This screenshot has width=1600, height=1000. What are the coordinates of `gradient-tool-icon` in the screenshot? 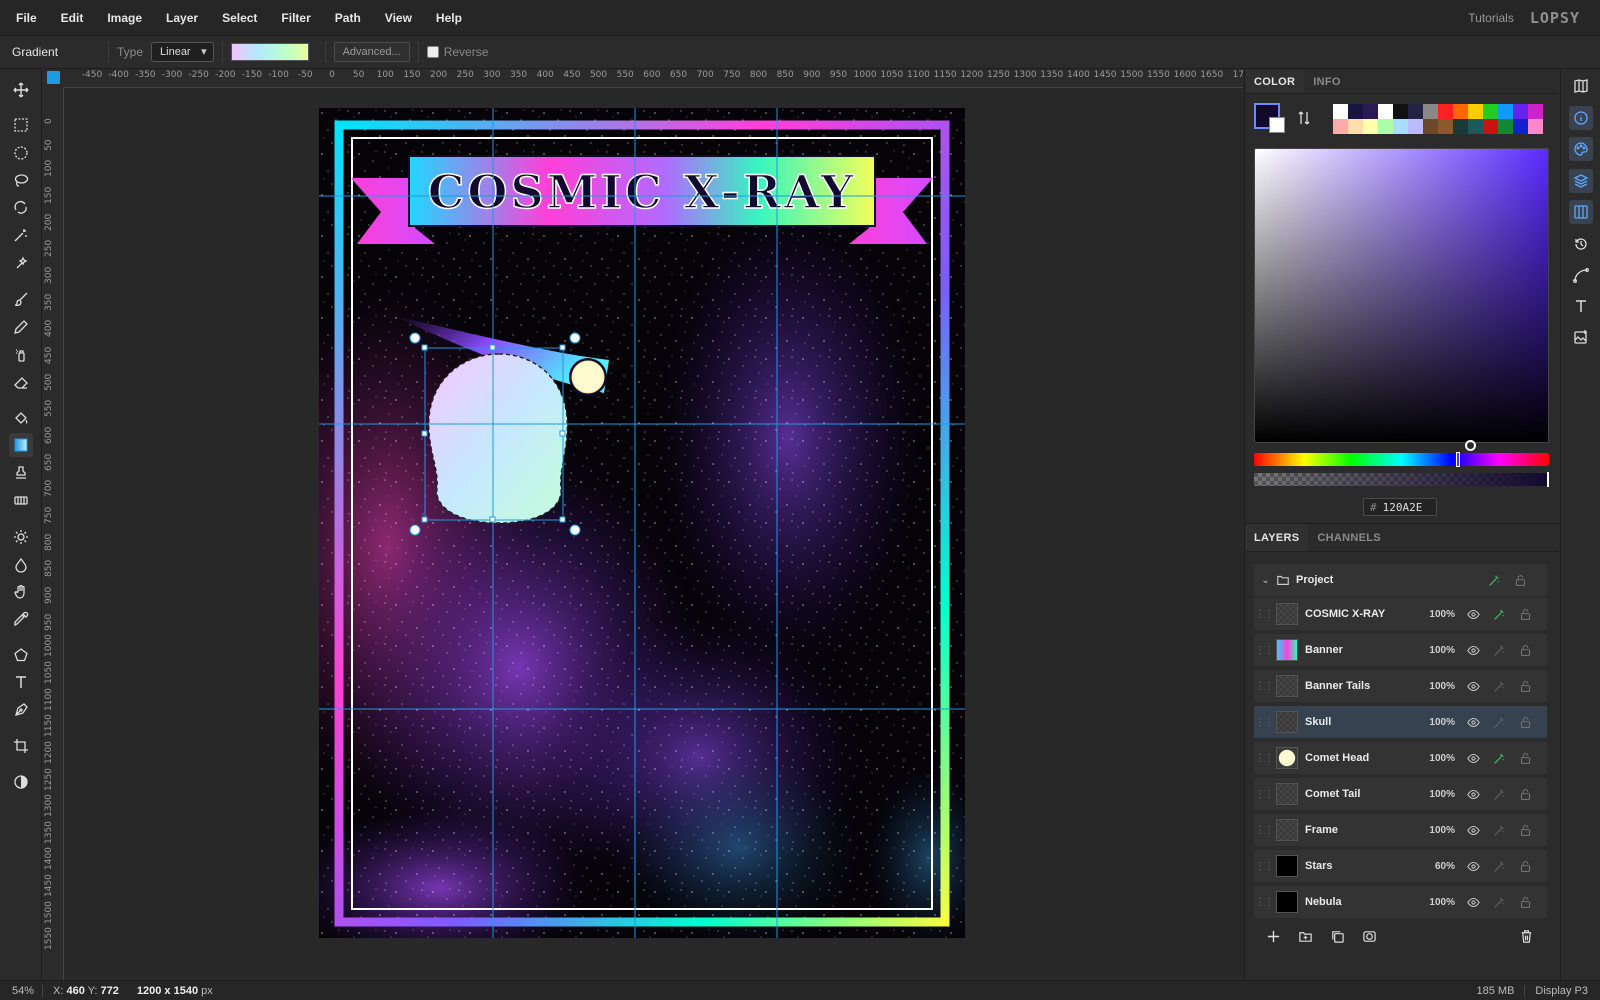 It's located at (21, 445).